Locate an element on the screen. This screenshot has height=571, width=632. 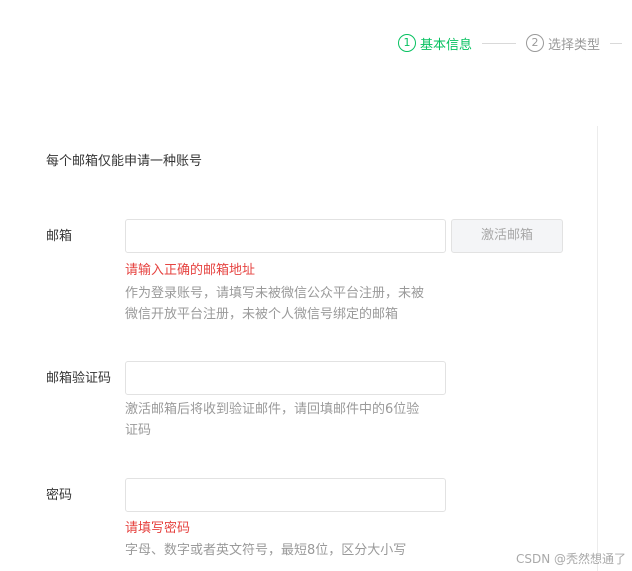
step-connector is located at coordinates (499, 43).